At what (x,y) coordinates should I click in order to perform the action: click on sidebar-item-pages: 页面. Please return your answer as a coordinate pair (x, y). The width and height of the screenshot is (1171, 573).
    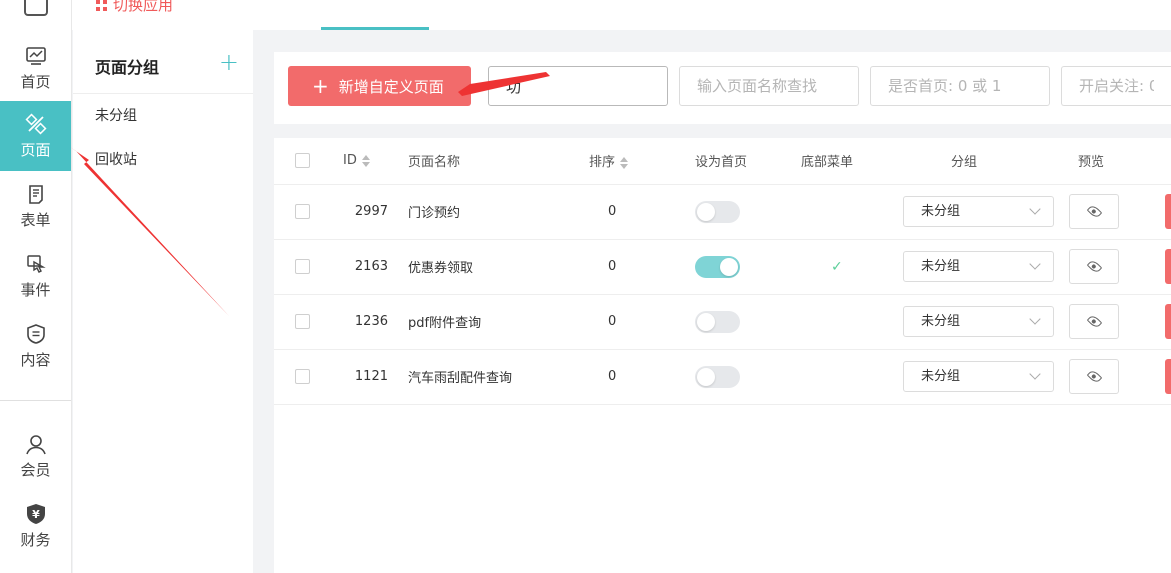
    Looking at the image, I should click on (35, 136).